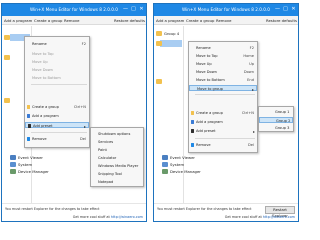 The image size is (320, 240). What do you see at coordinates (57, 62) in the screenshot?
I see `menu-item-move-up: Move Up` at bounding box center [57, 62].